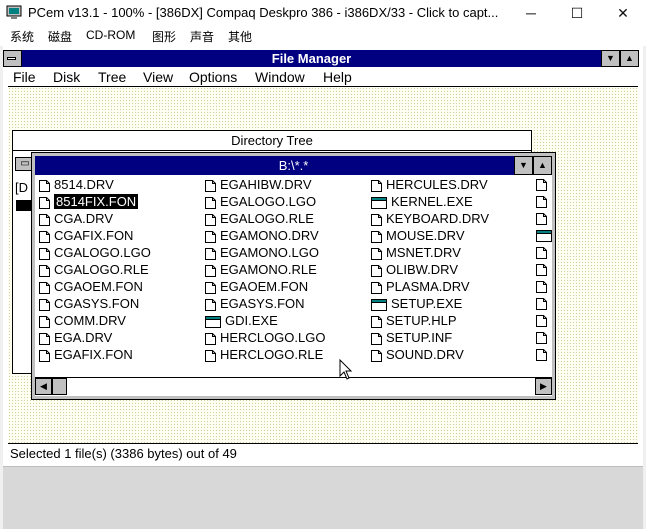  What do you see at coordinates (265, 337) in the screenshot?
I see `file-item: HERCLOGO.LGO` at bounding box center [265, 337].